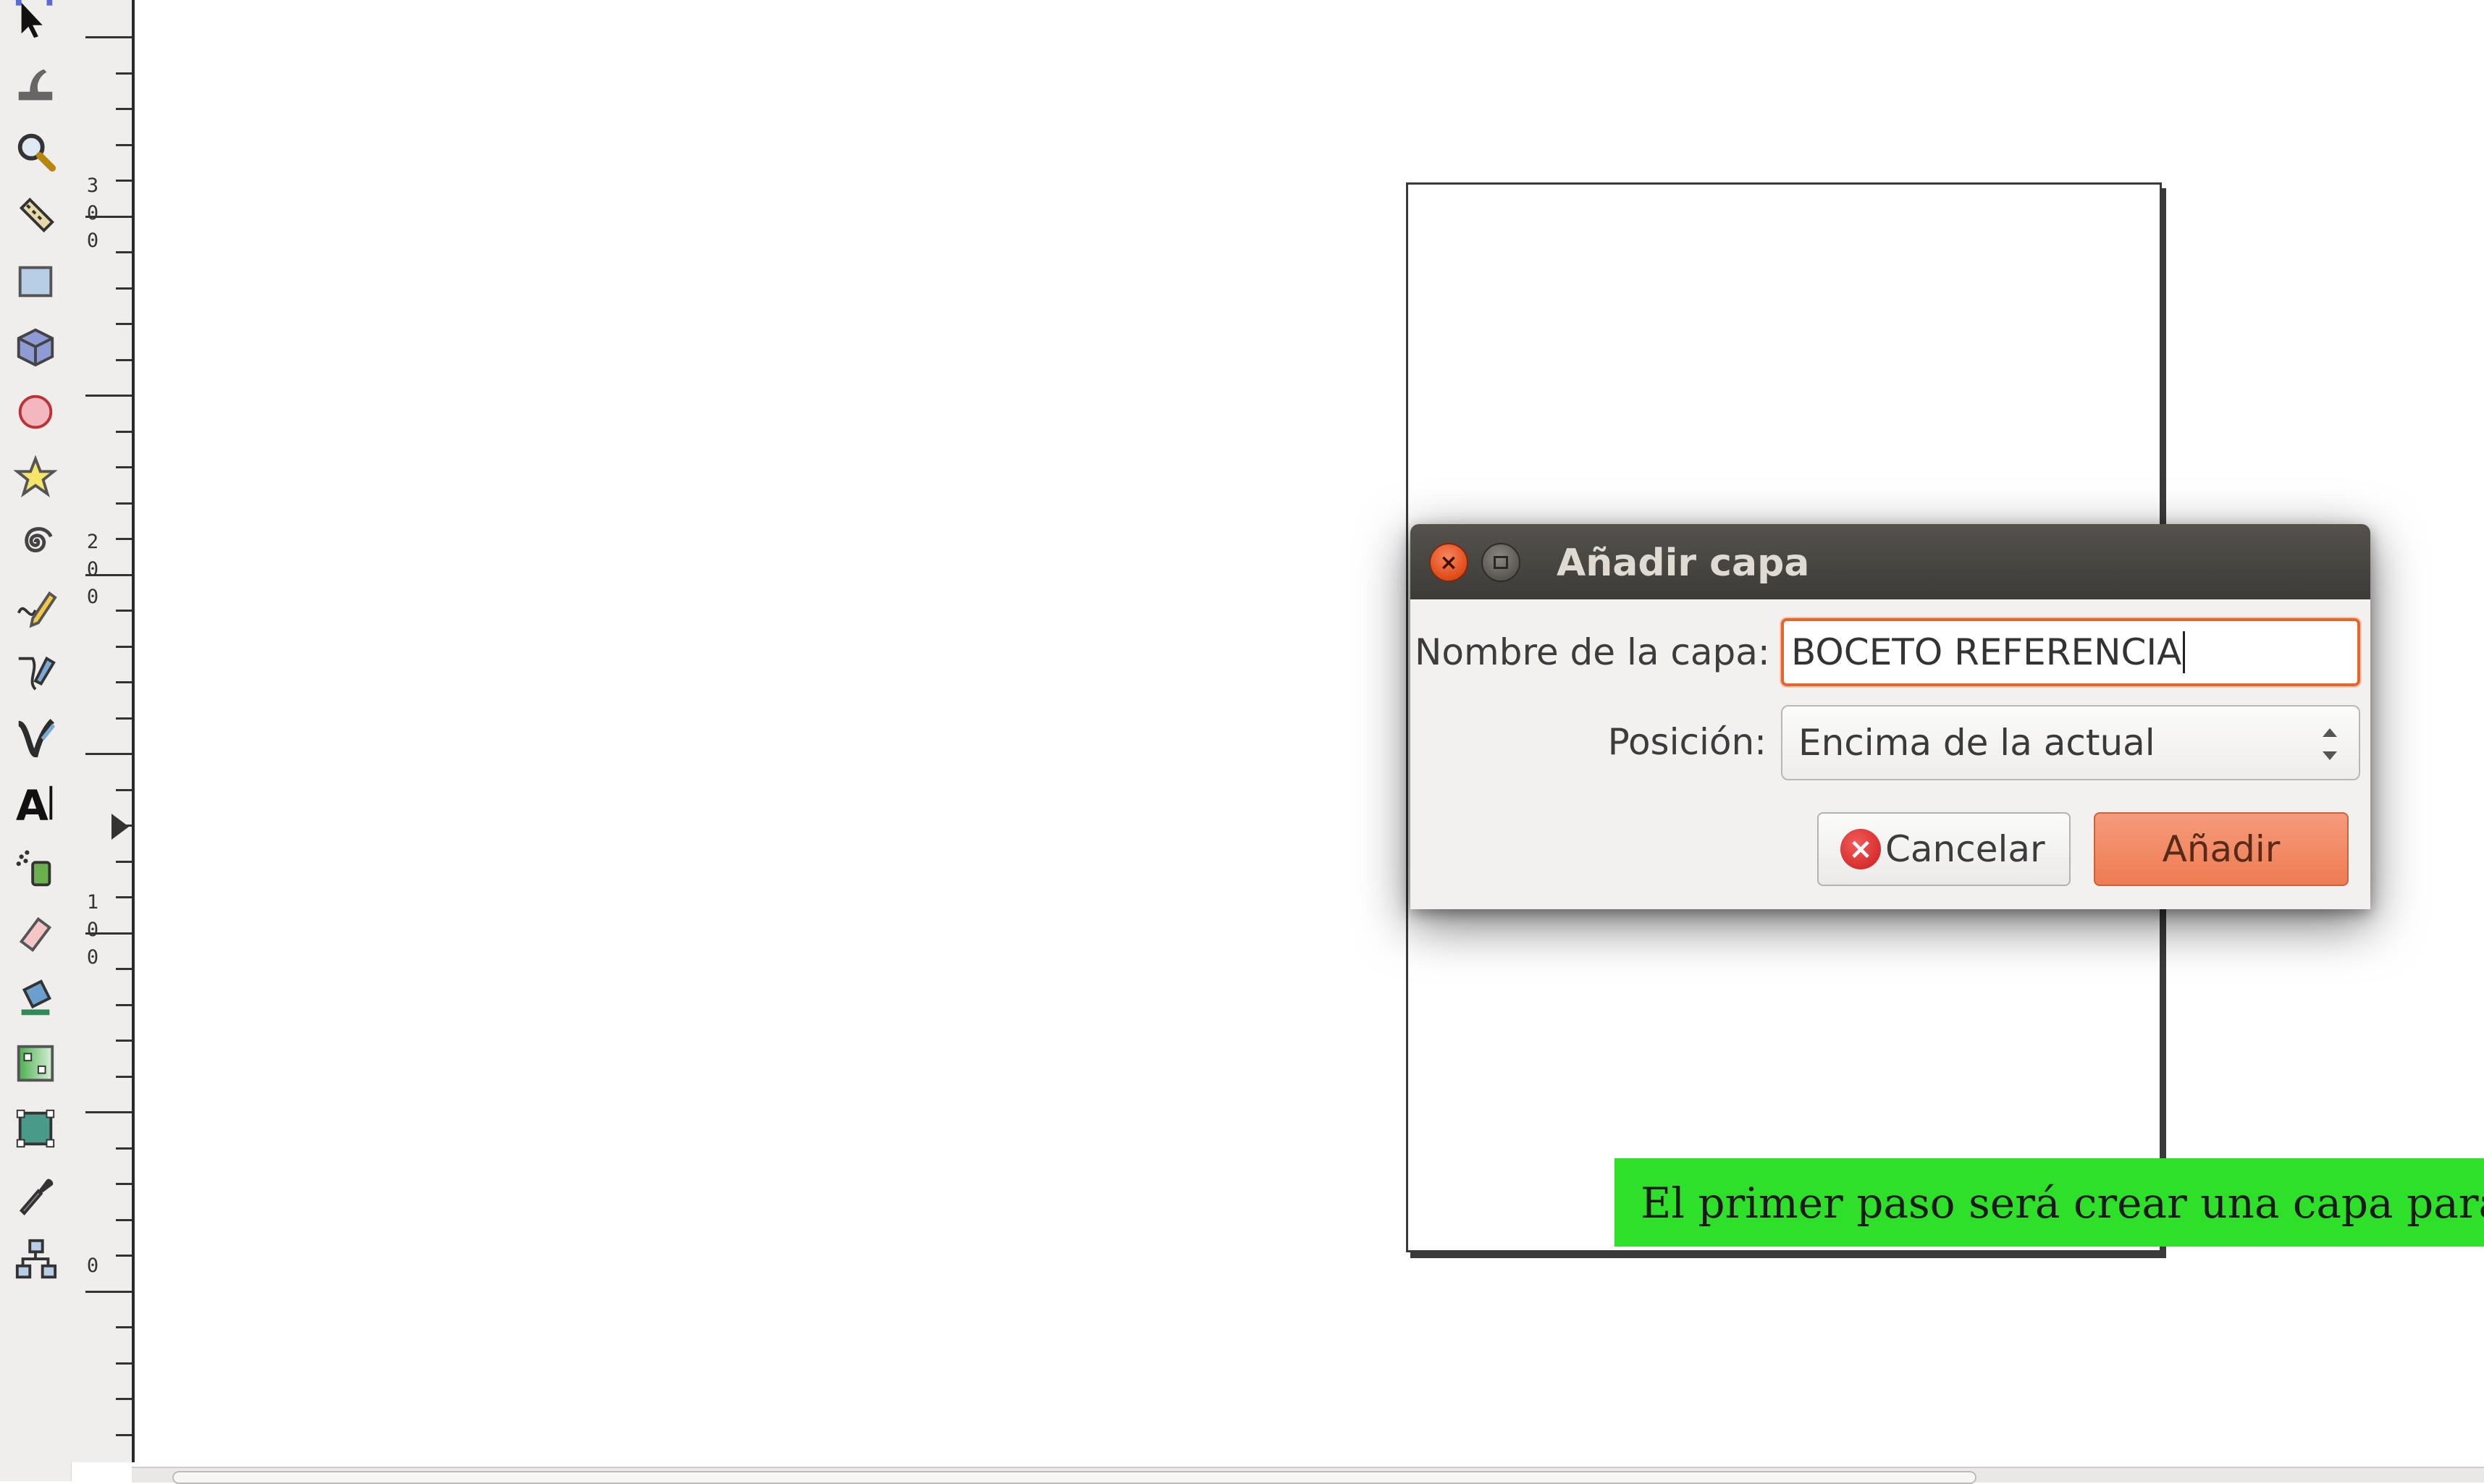  Describe the element at coordinates (1687, 742) in the screenshot. I see `position-label: Posición:` at that location.